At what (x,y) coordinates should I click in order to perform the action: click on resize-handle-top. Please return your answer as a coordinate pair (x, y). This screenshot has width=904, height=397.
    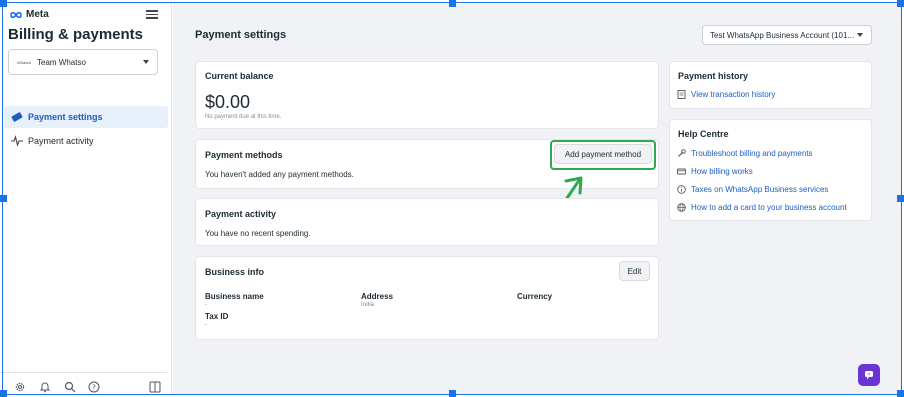
    Looking at the image, I should click on (452, 3).